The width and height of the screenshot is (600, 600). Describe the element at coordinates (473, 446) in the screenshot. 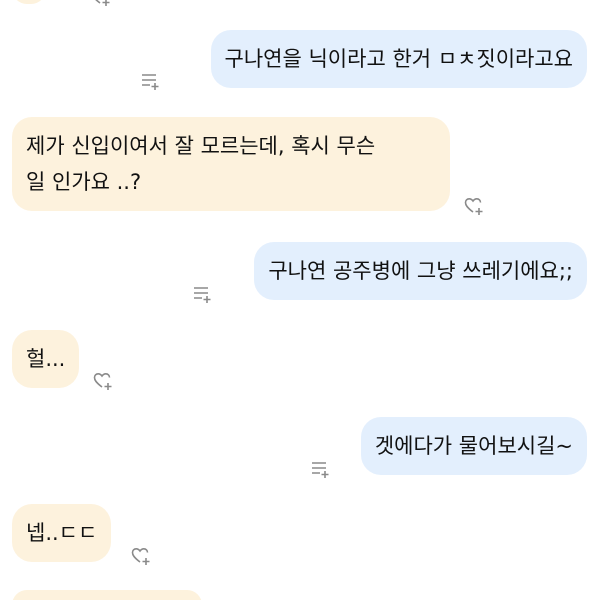

I see `message-bubble-outgoing: 겟에다가 물어보시길~` at that location.